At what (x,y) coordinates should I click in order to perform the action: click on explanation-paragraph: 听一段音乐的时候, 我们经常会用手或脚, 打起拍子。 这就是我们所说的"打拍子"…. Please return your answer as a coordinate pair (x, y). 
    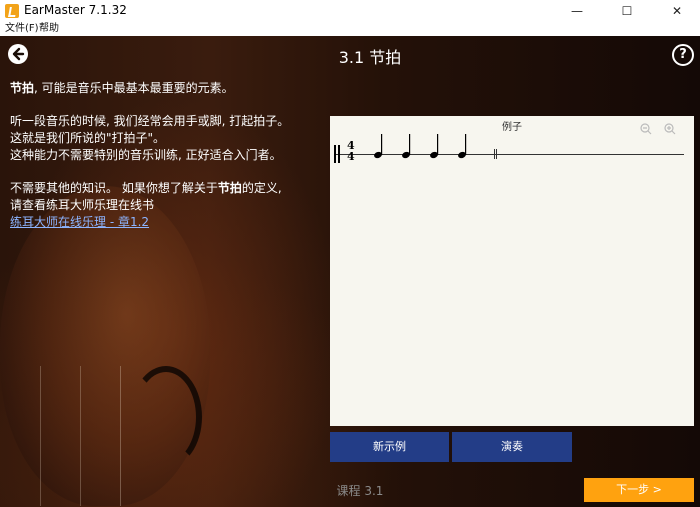
    Looking at the image, I should click on (165, 138).